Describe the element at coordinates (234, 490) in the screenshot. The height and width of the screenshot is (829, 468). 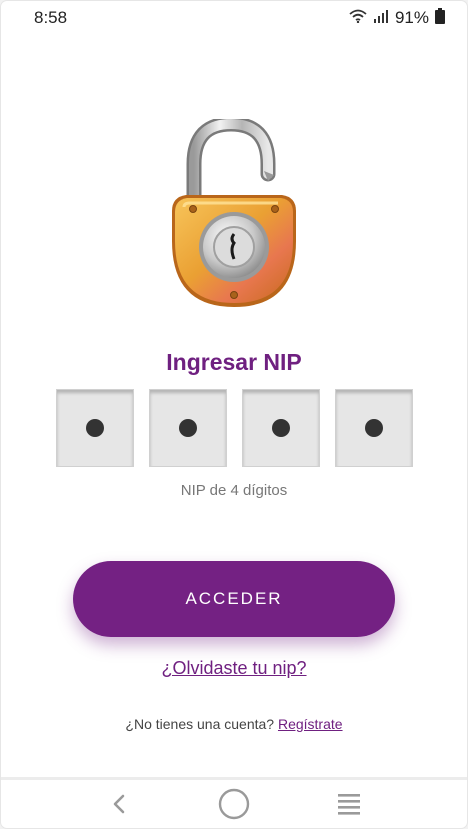
I see `pin-hint: NIP de 4 dígitos` at that location.